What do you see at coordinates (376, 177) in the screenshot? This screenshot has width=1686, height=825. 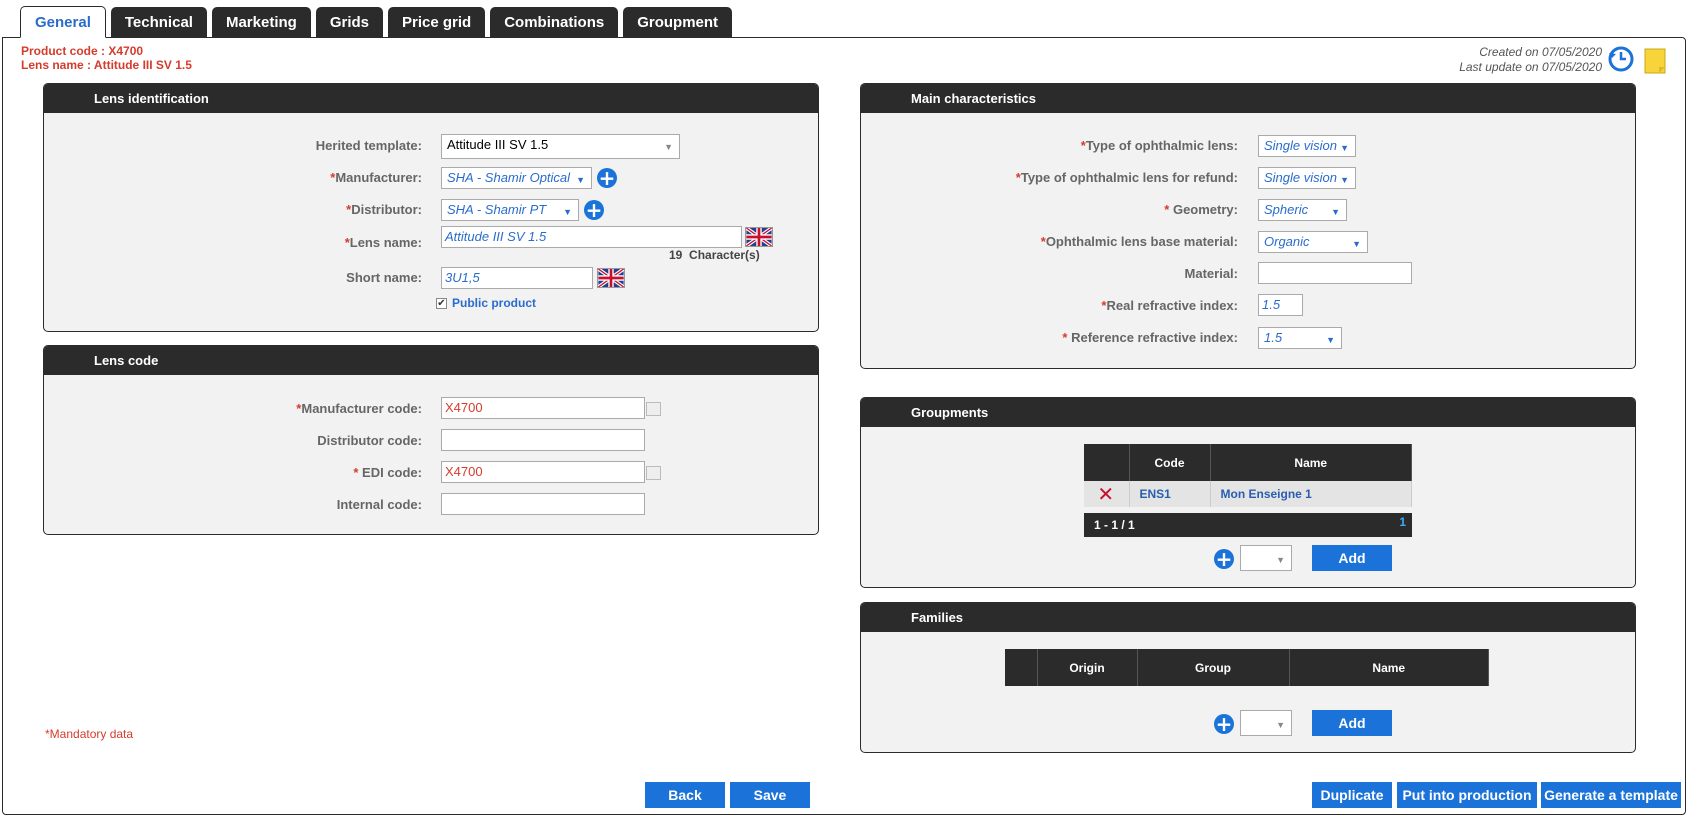 I see `manufacturer-label: *Manufacturer:` at bounding box center [376, 177].